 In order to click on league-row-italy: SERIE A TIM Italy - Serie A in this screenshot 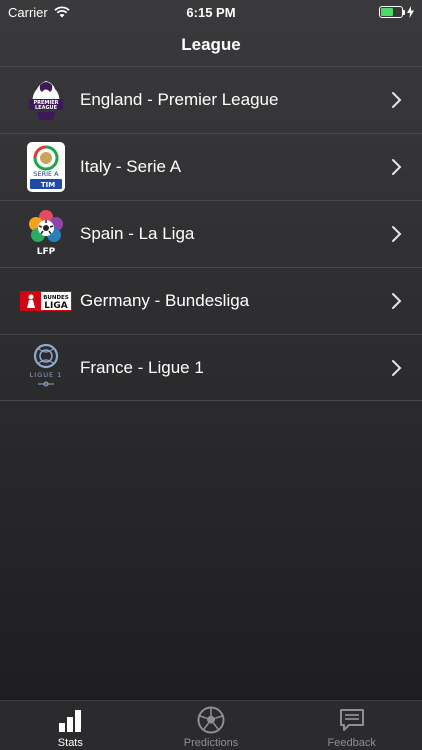, I will do `click(211, 166)`.